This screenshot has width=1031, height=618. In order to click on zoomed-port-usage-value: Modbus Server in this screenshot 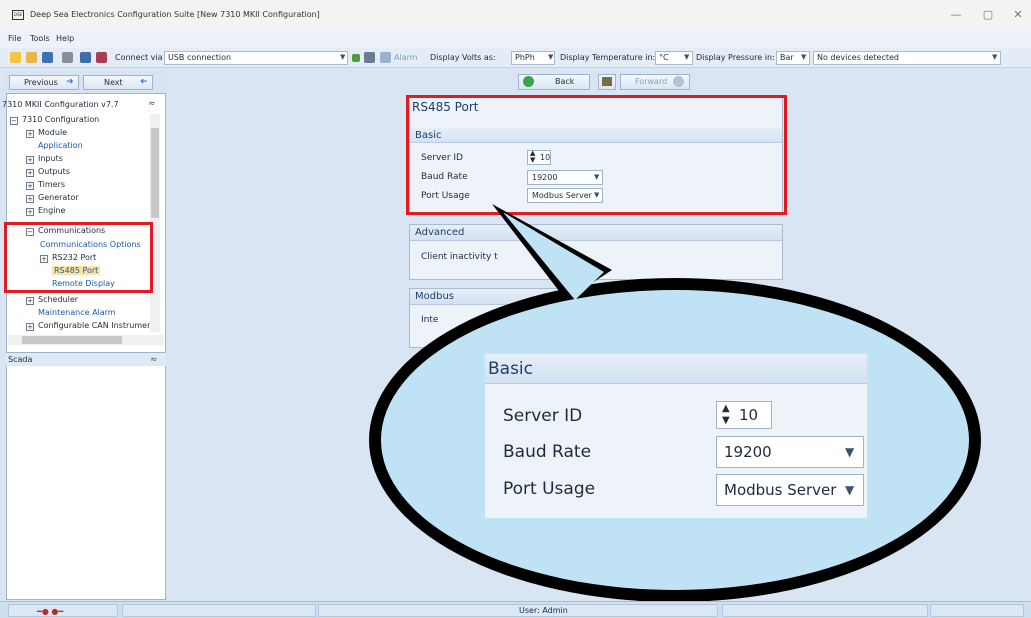, I will do `click(780, 490)`.